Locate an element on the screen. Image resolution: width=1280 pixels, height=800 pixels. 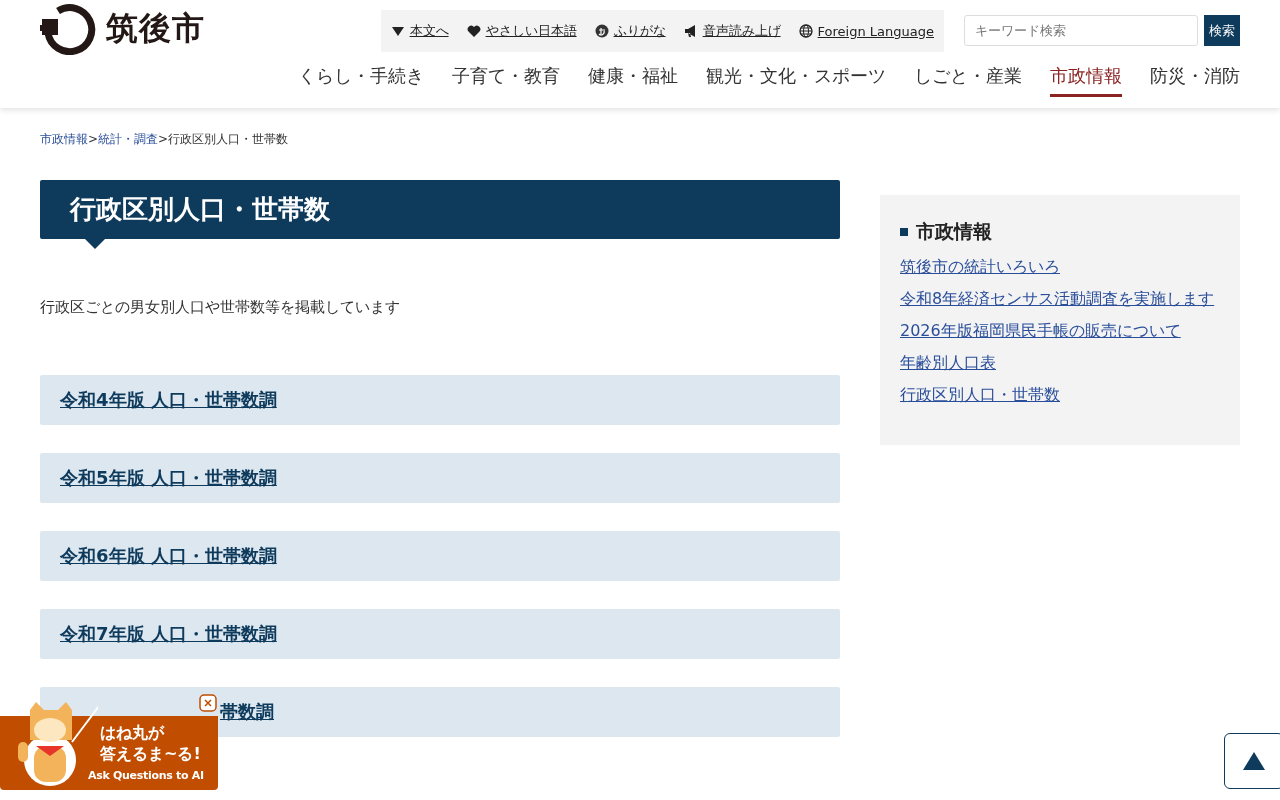
sidebar-link: 筑後市の統計いろいろ is located at coordinates (1060, 267).